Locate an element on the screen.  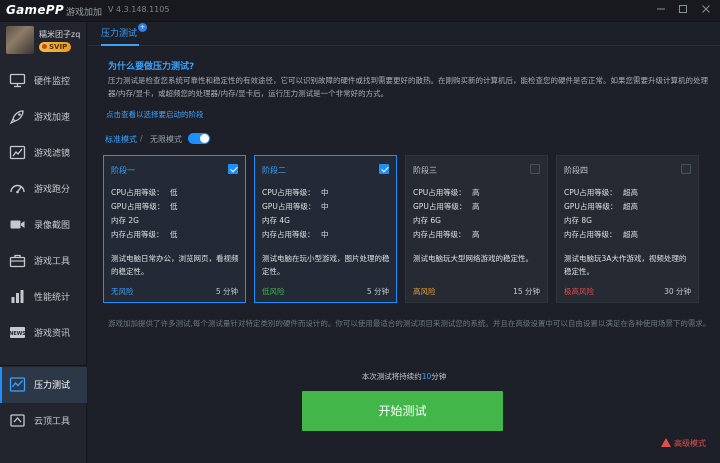
select-stage-link: 点击查看以选择要启动的阶段 is located at coordinates (155, 114).